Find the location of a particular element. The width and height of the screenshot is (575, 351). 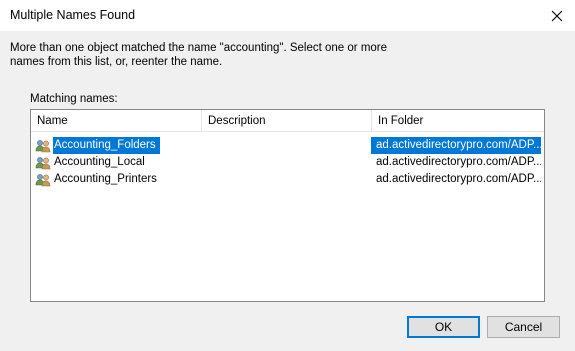

title-bar: Multiple Names Found is located at coordinates (287, 15).